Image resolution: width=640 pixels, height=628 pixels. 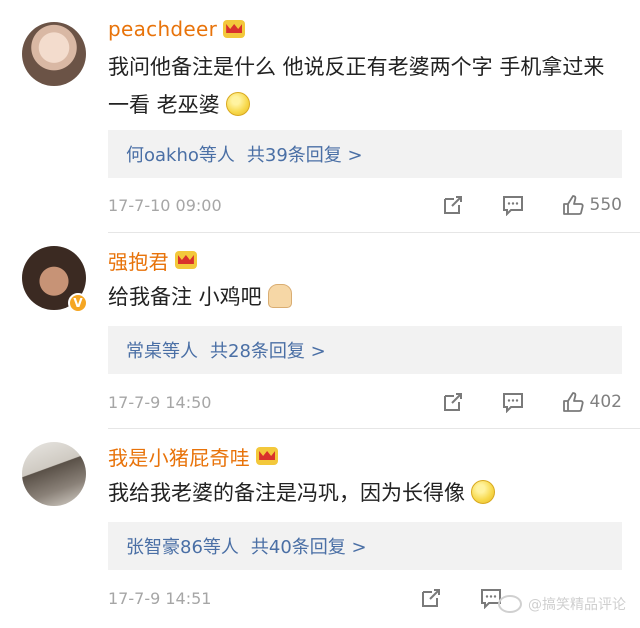 I want to click on action-bar, so click(x=442, y=598).